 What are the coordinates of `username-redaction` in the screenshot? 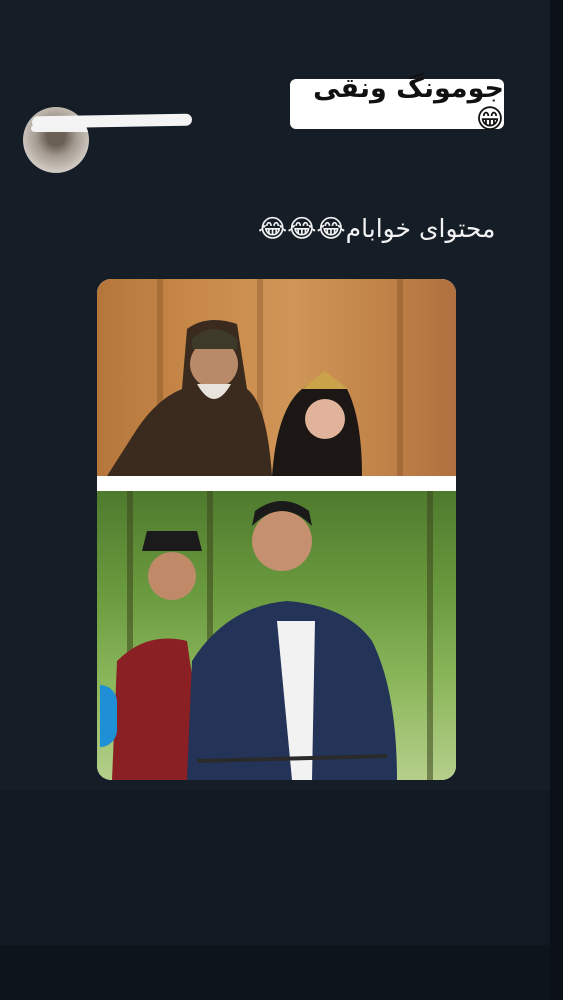 It's located at (112, 121).